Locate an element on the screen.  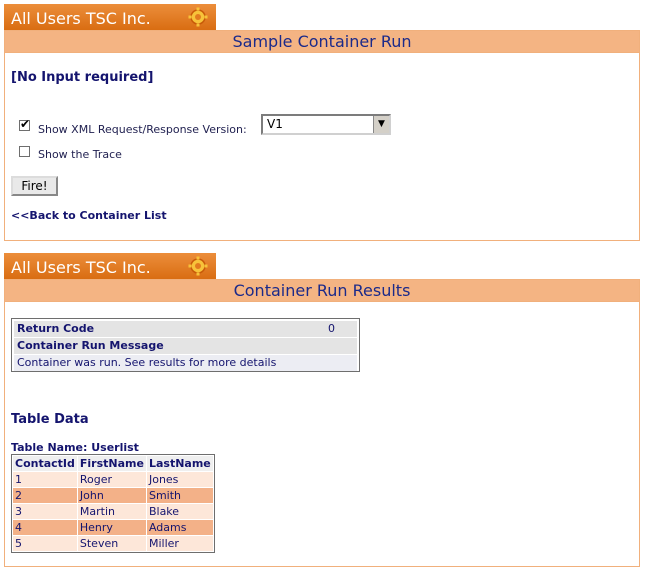
table-cell: Adams is located at coordinates (179, 527).